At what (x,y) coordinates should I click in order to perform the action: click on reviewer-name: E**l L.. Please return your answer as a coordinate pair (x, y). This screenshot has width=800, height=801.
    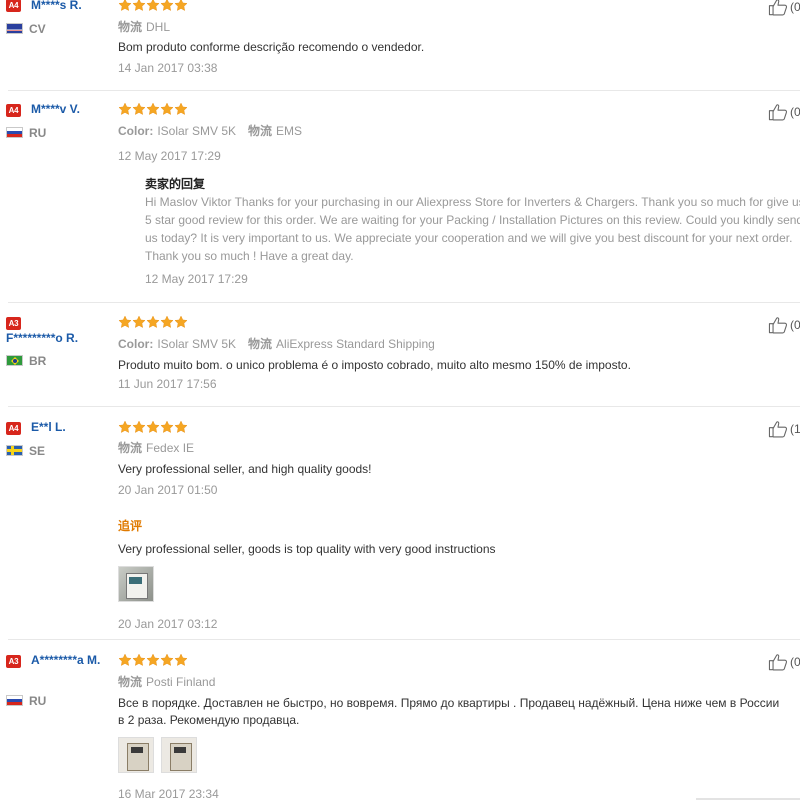
    Looking at the image, I should click on (48, 427).